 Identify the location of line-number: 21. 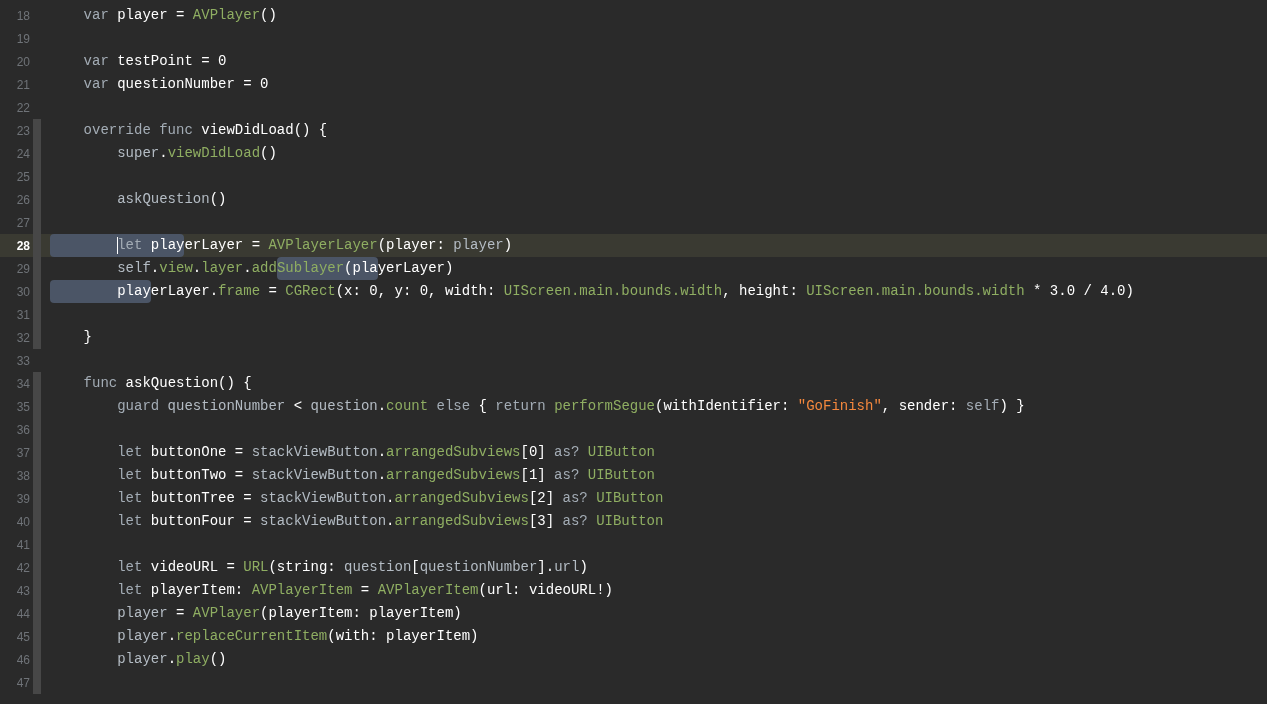
(22, 85).